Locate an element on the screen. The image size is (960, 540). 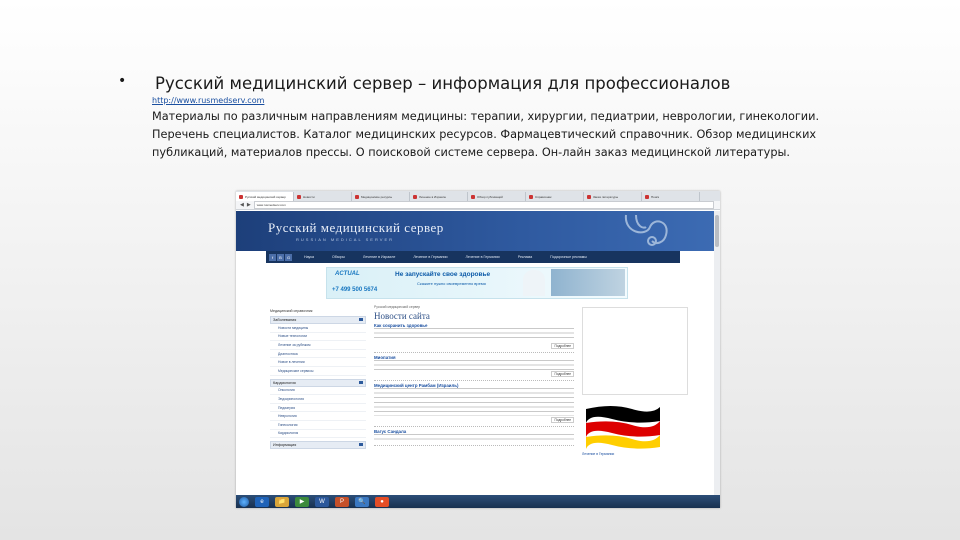
right-ad-box is located at coordinates (635, 351).